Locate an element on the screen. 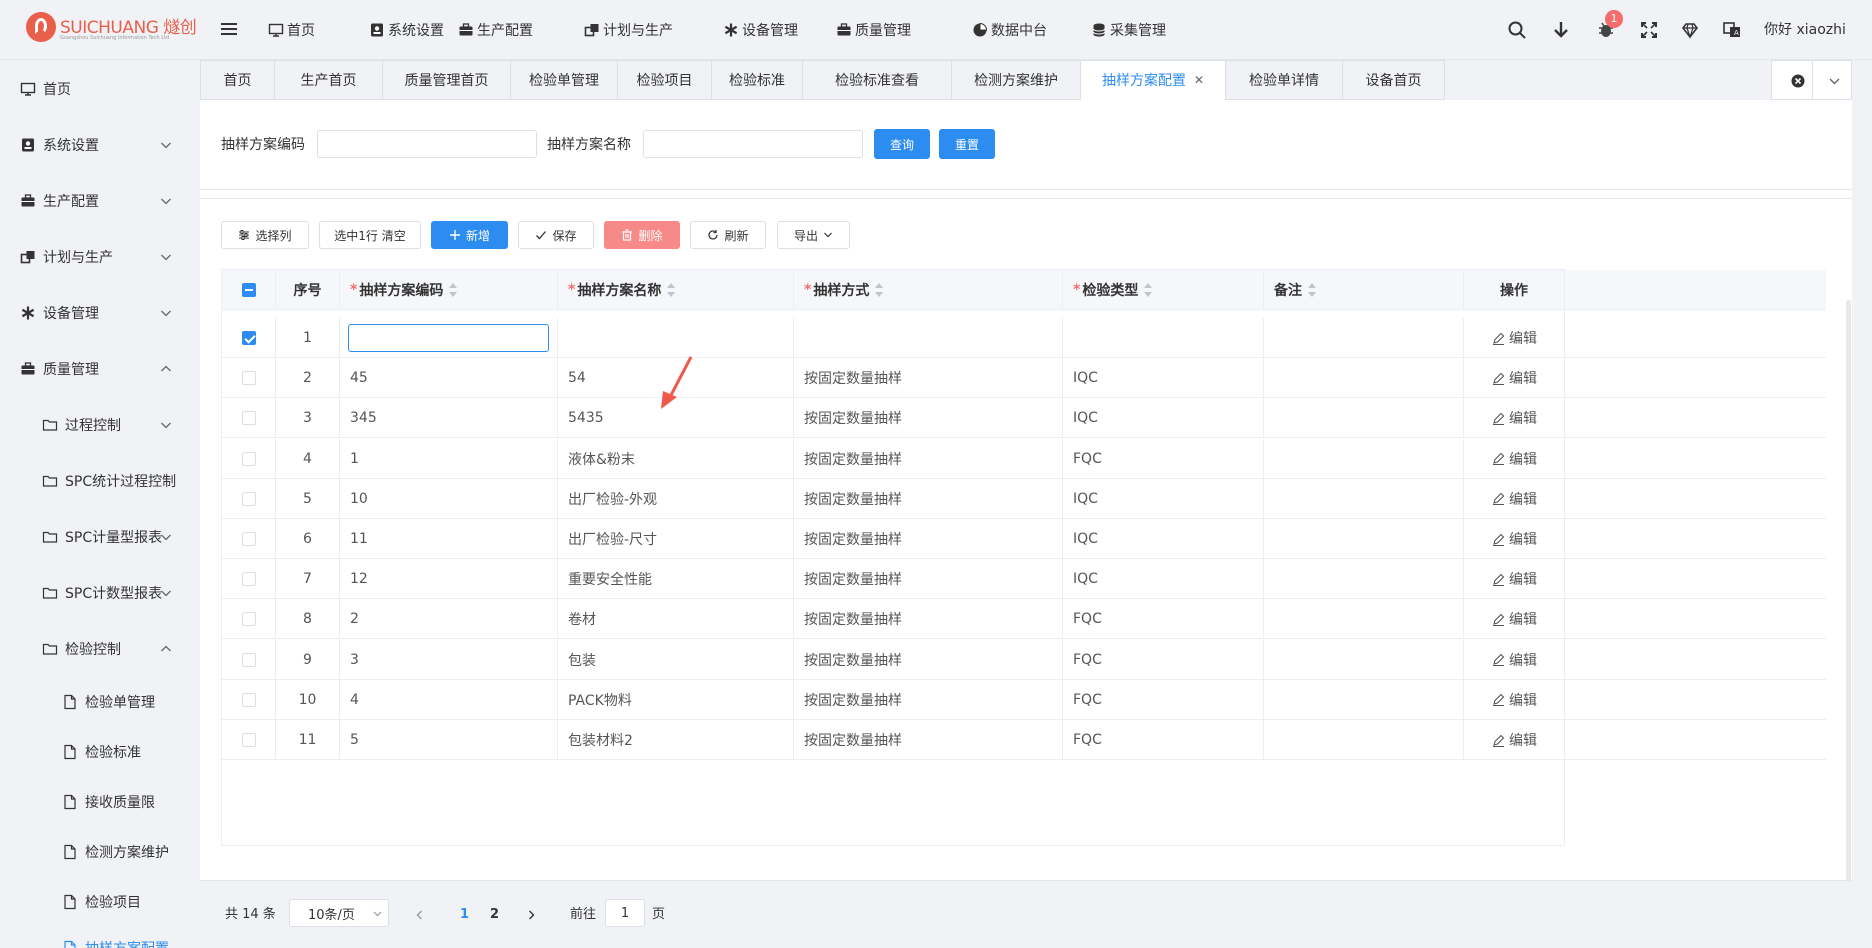 Image resolution: width=1872 pixels, height=948 pixels. sidebar-item: 检验单管理 is located at coordinates (100, 702).